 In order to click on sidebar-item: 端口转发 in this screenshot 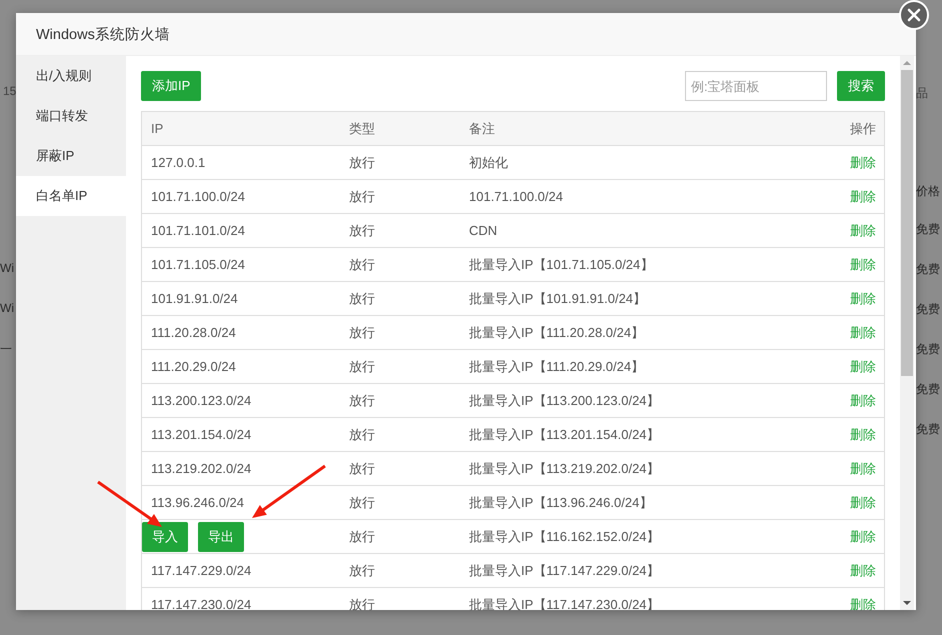, I will do `click(71, 116)`.